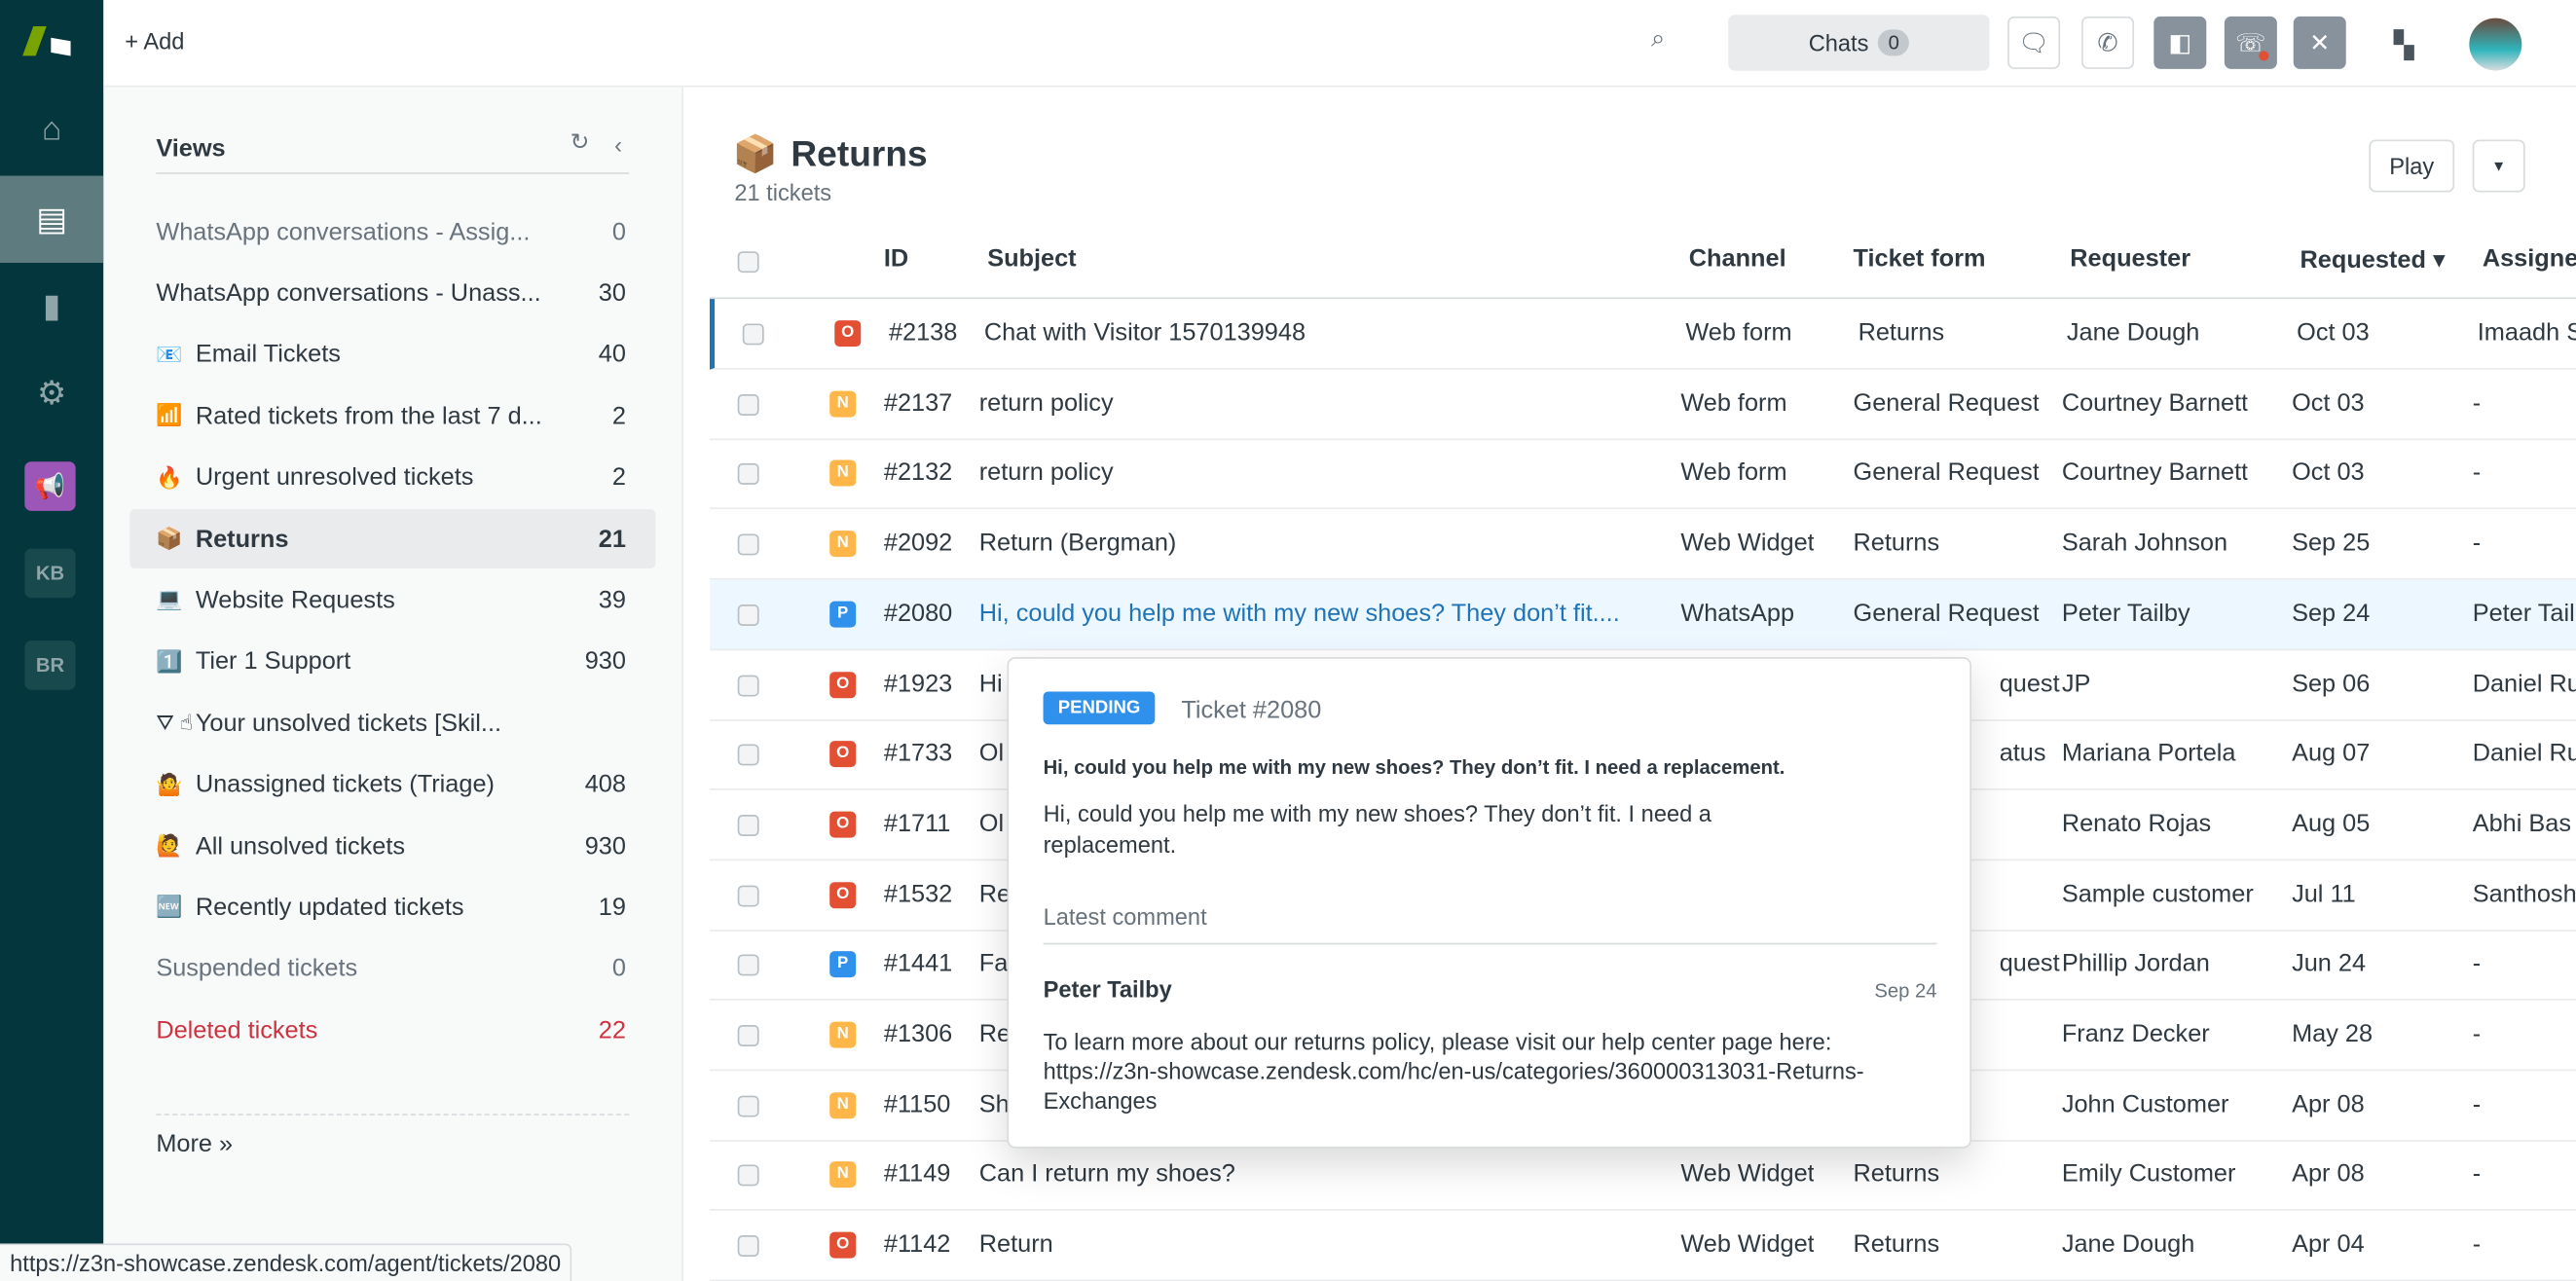 The width and height of the screenshot is (2576, 1281). I want to click on view-item: 💻 Website Requests 39, so click(392, 600).